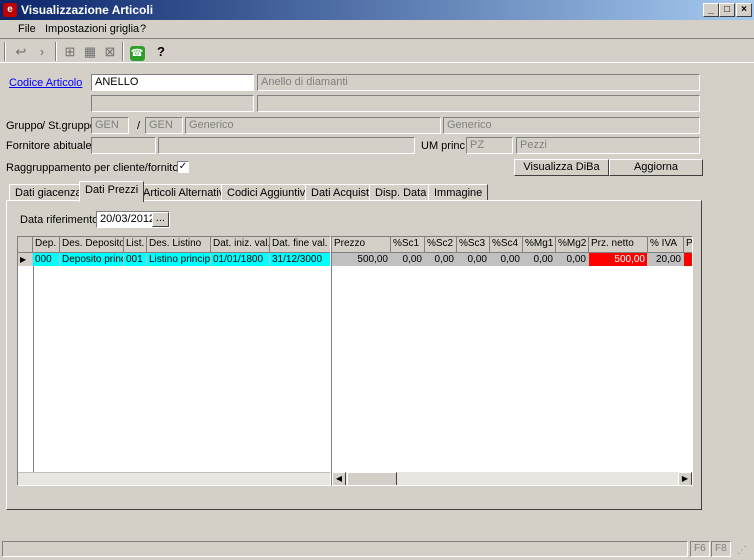 This screenshot has width=754, height=560. Describe the element at coordinates (656, 167) in the screenshot. I see `aggiorna-button: Aggiorna` at that location.